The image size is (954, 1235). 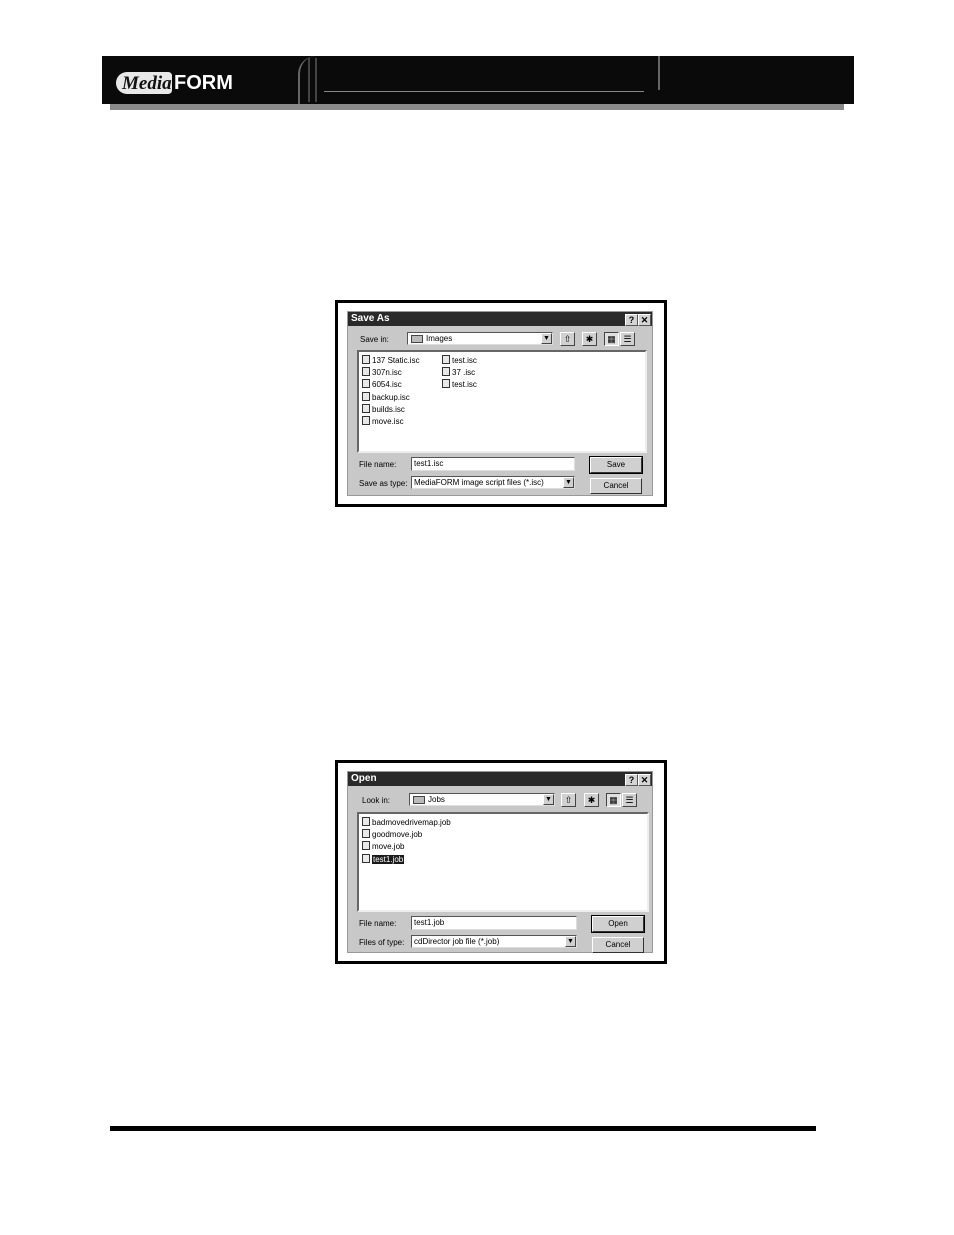 I want to click on type-label: Files of type:, so click(x=382, y=942).